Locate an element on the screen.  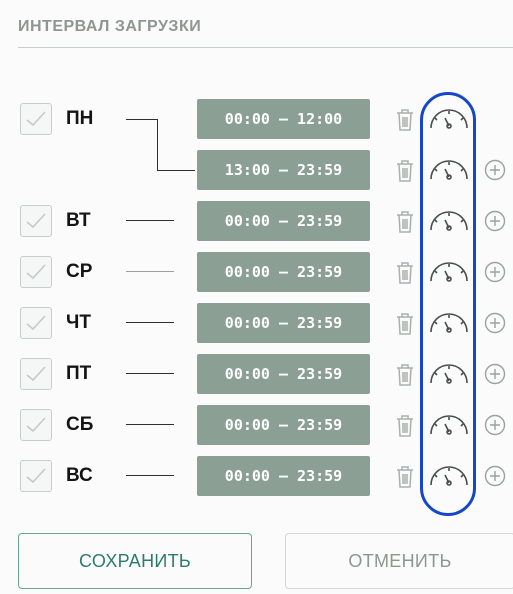
day-label-fri: ПТ is located at coordinates (79, 373).